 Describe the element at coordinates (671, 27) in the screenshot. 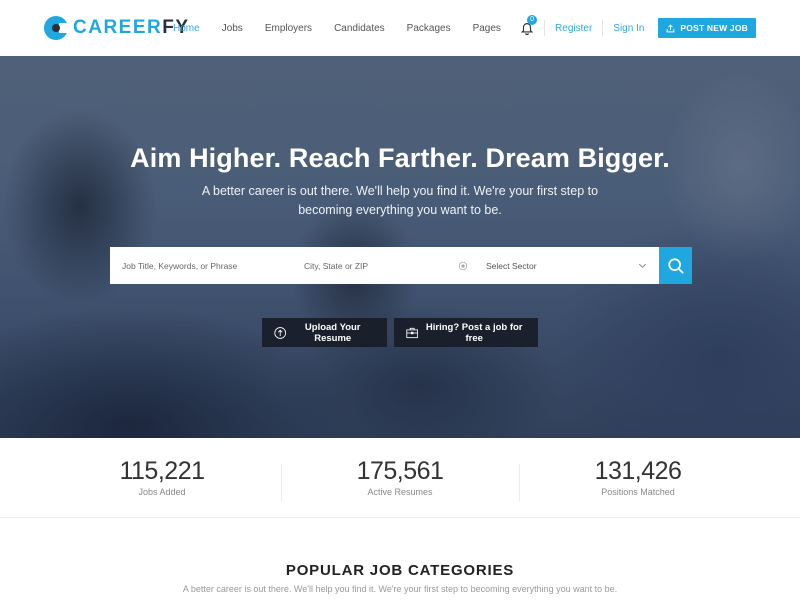

I see `upload-icon` at that location.